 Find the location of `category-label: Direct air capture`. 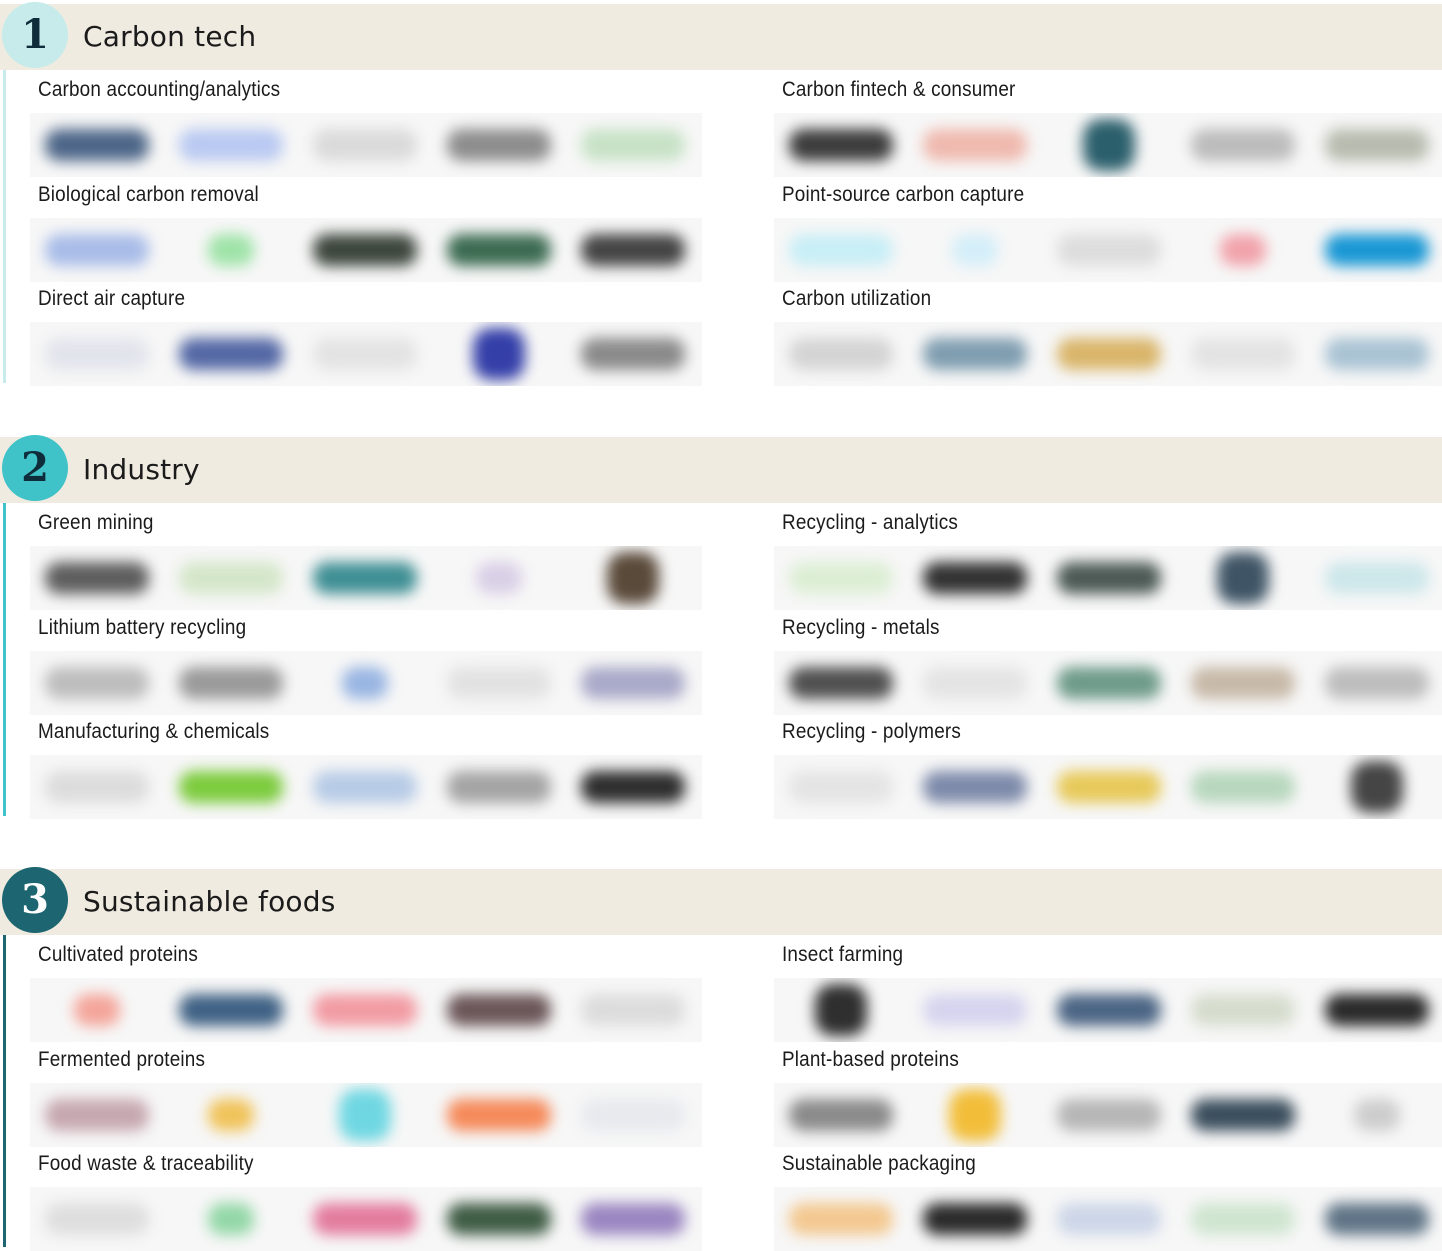

category-label: Direct air capture is located at coordinates (112, 298).